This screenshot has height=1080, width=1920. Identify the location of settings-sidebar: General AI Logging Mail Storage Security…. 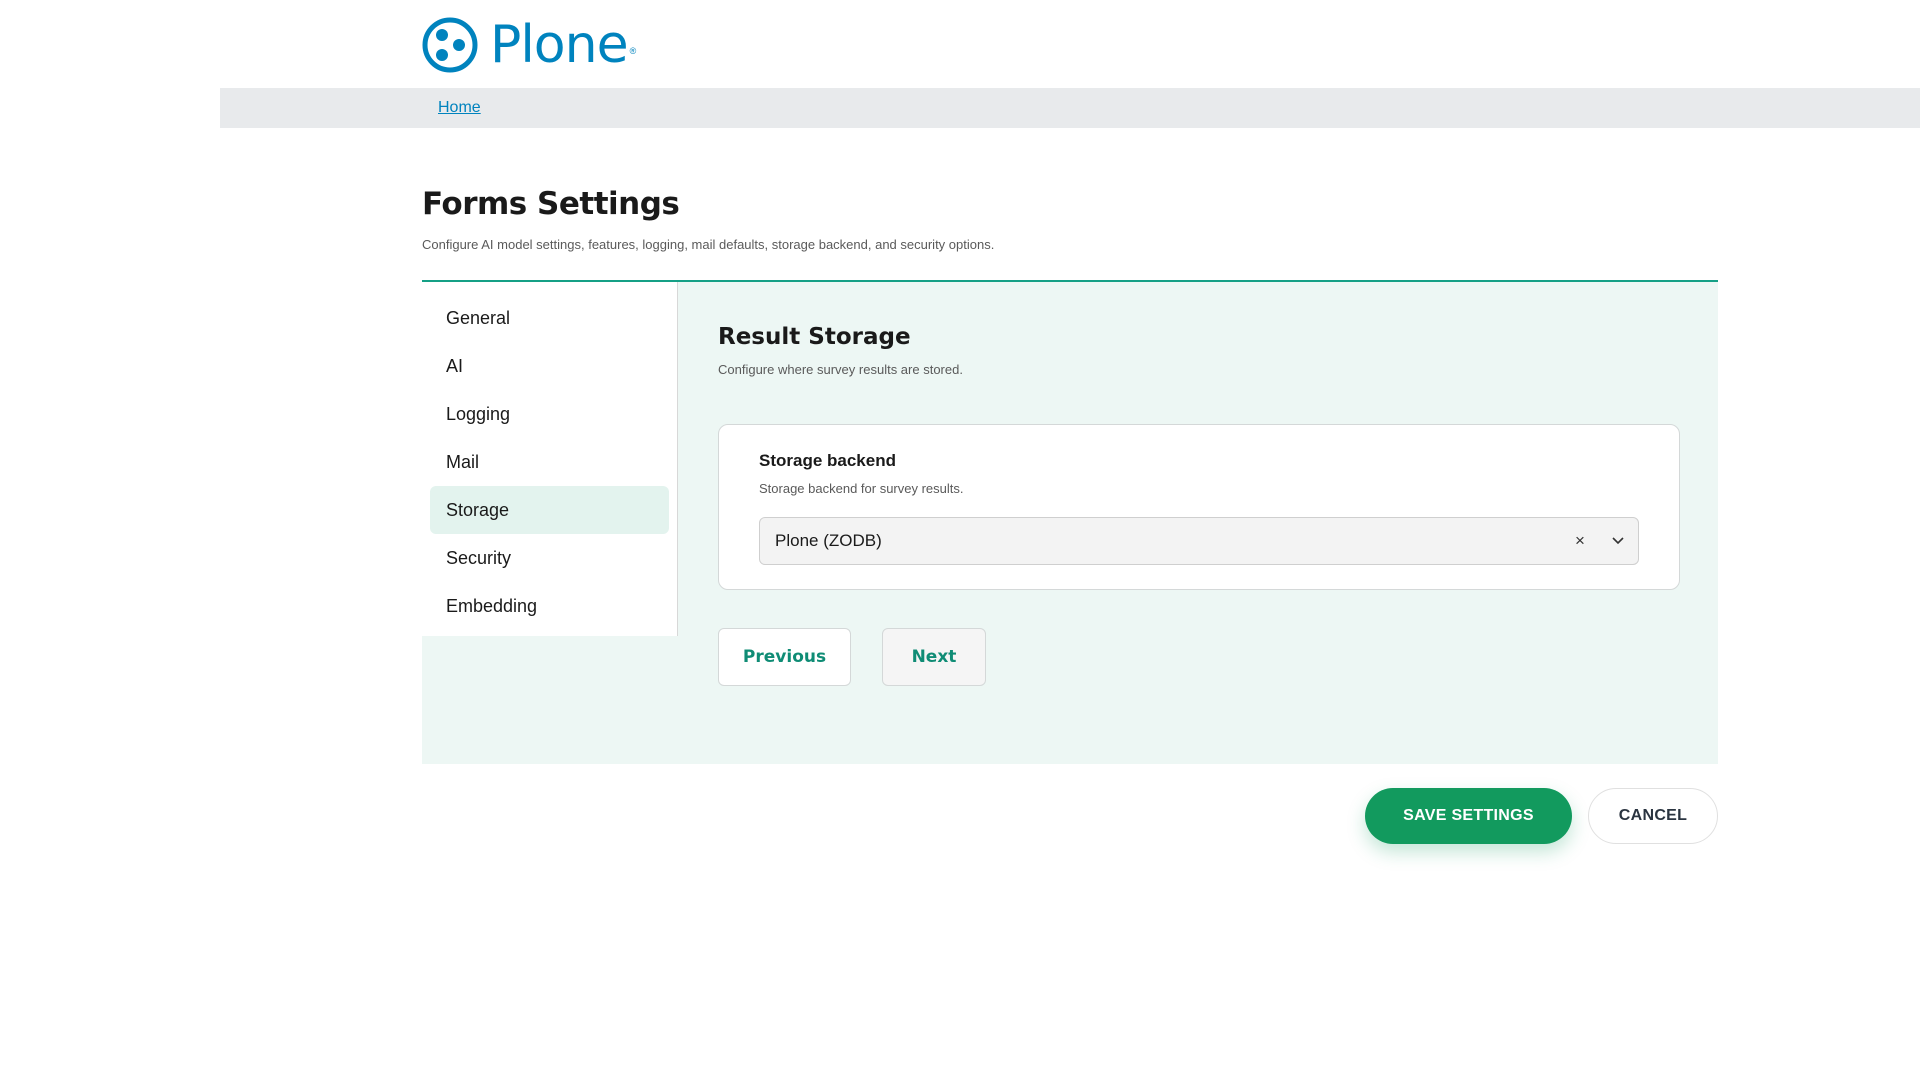
(550, 459).